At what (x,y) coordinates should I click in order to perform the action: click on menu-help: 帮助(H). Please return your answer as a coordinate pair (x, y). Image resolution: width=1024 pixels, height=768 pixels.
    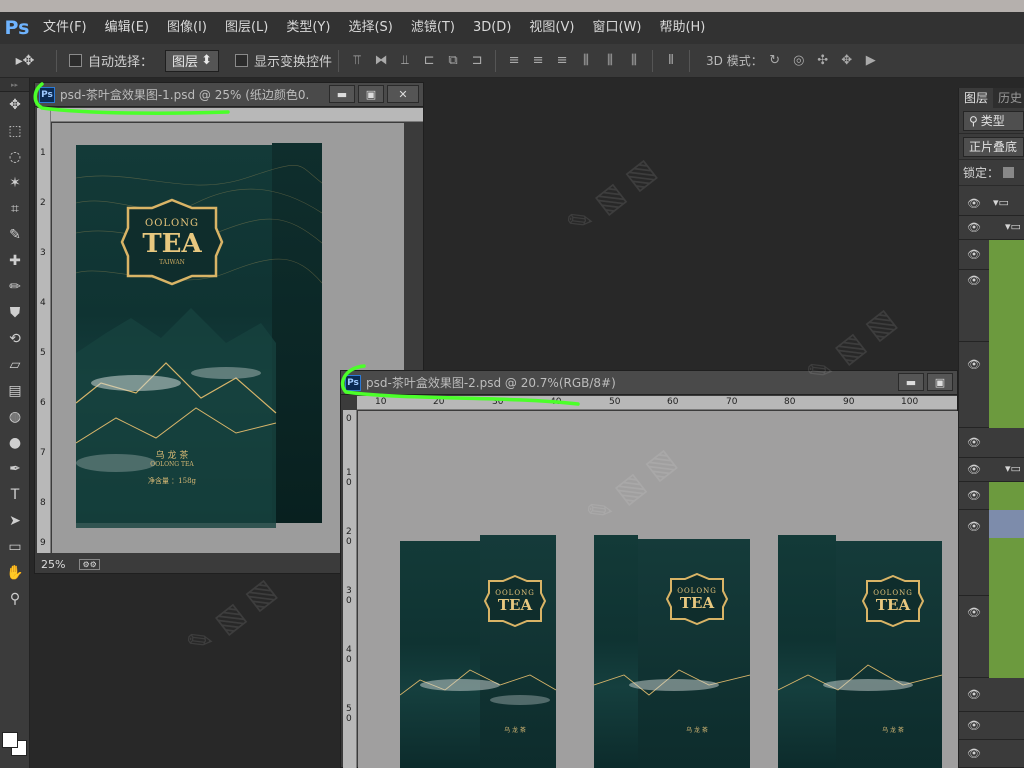
    Looking at the image, I should click on (682, 28).